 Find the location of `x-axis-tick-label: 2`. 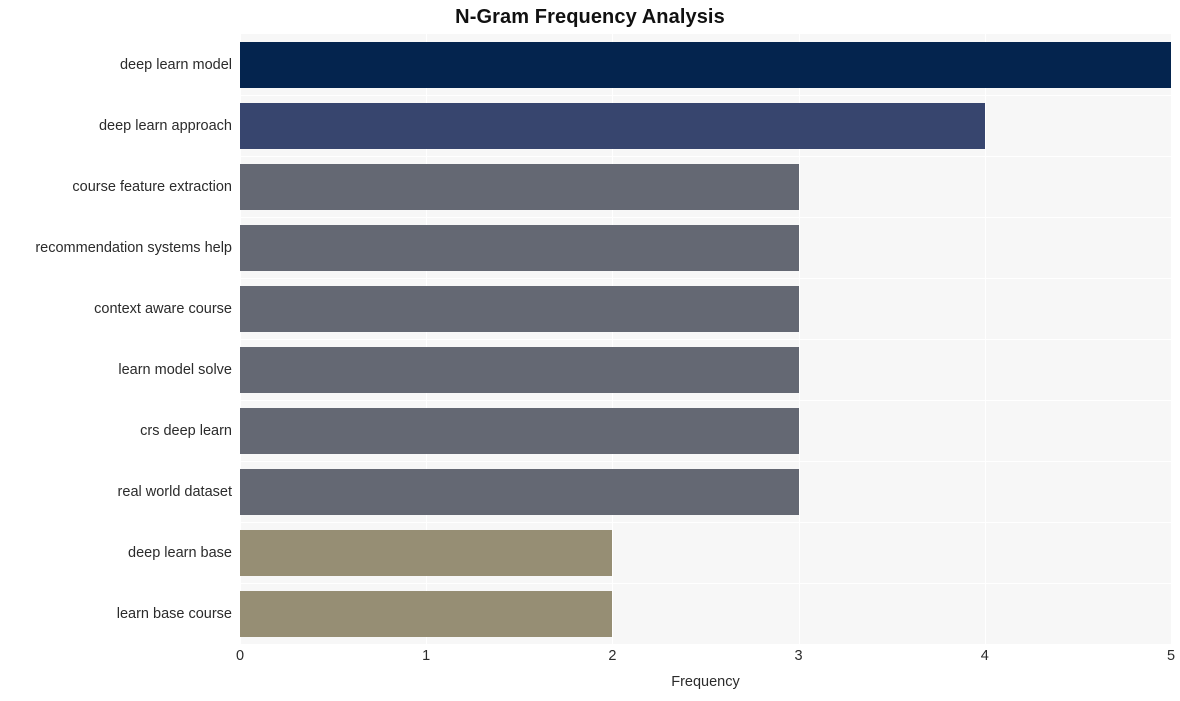

x-axis-tick-label: 2 is located at coordinates (612, 656).